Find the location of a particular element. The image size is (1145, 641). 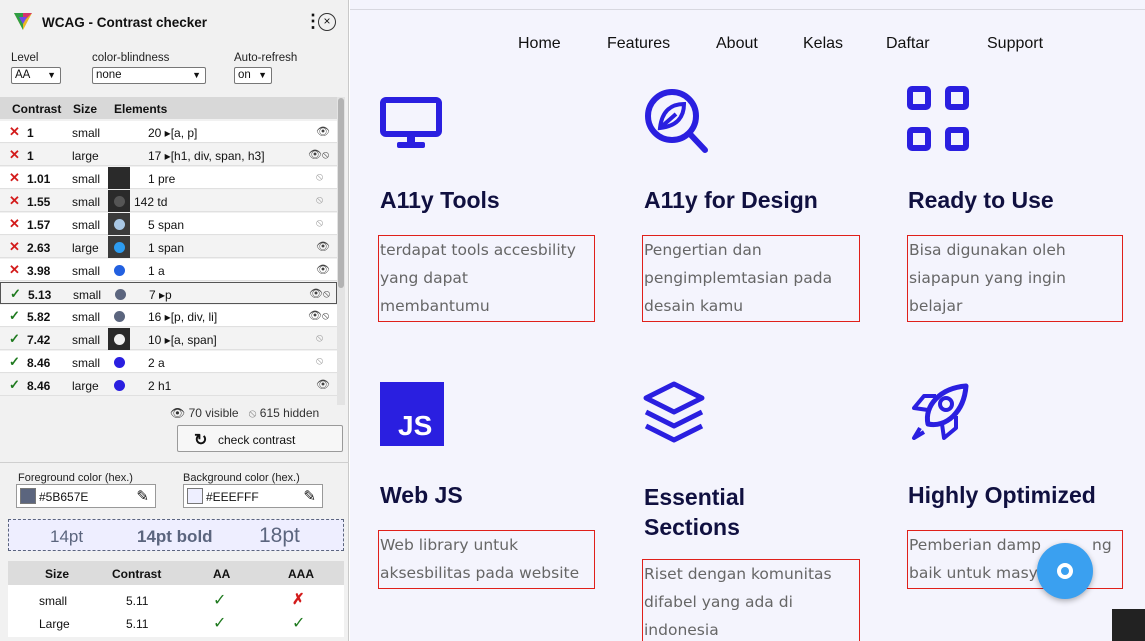

contrast-value: 1 is located at coordinates (30, 156).